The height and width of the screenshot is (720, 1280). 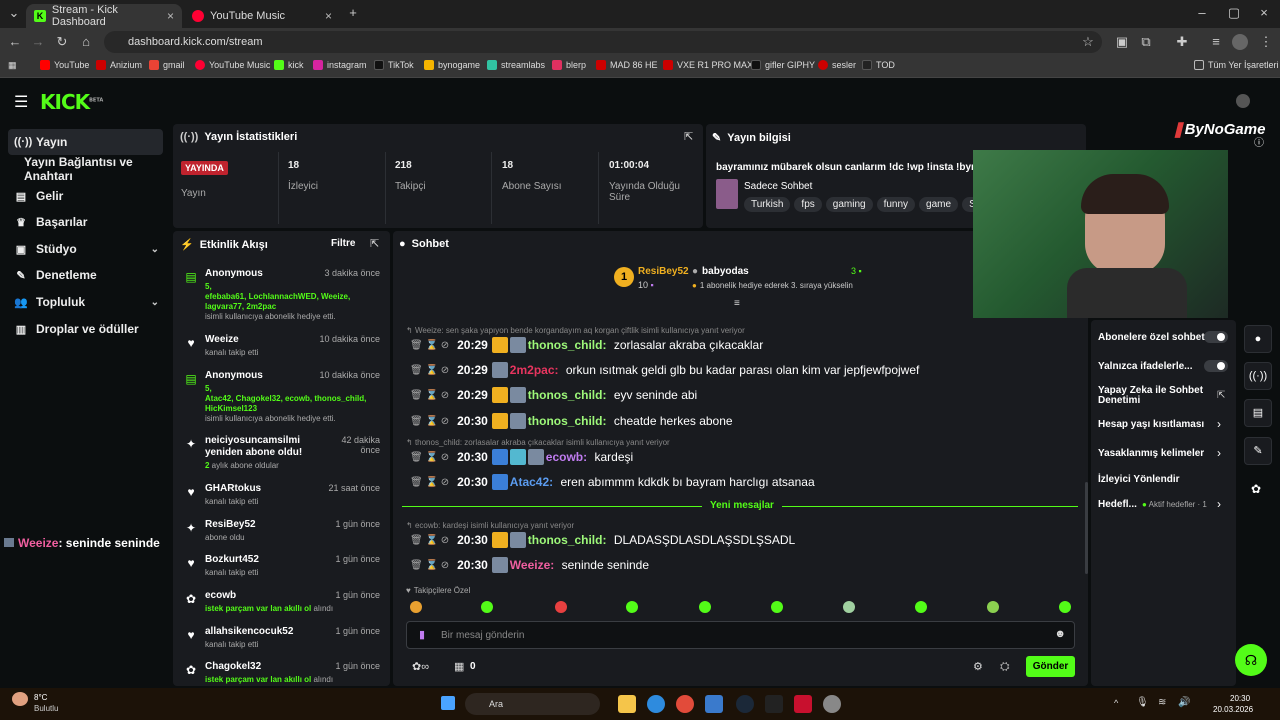 What do you see at coordinates (85, 142) in the screenshot?
I see `sidebar-item-yayin: ((·)) Yayın` at bounding box center [85, 142].